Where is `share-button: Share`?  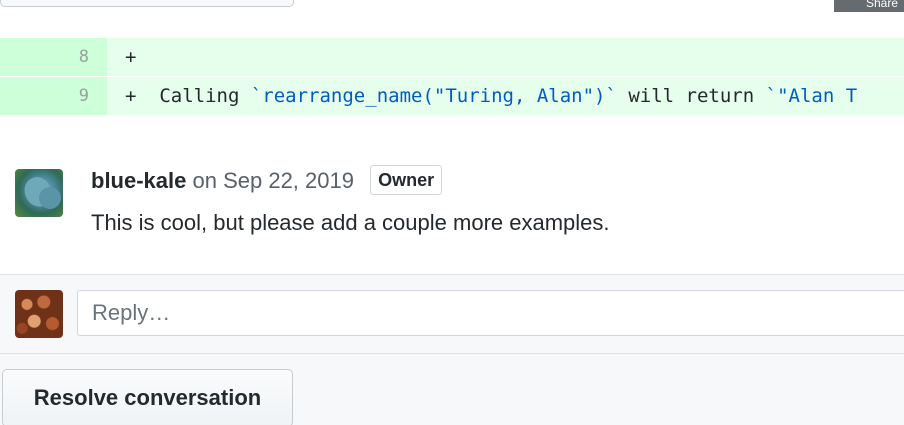 share-button: Share is located at coordinates (869, 6).